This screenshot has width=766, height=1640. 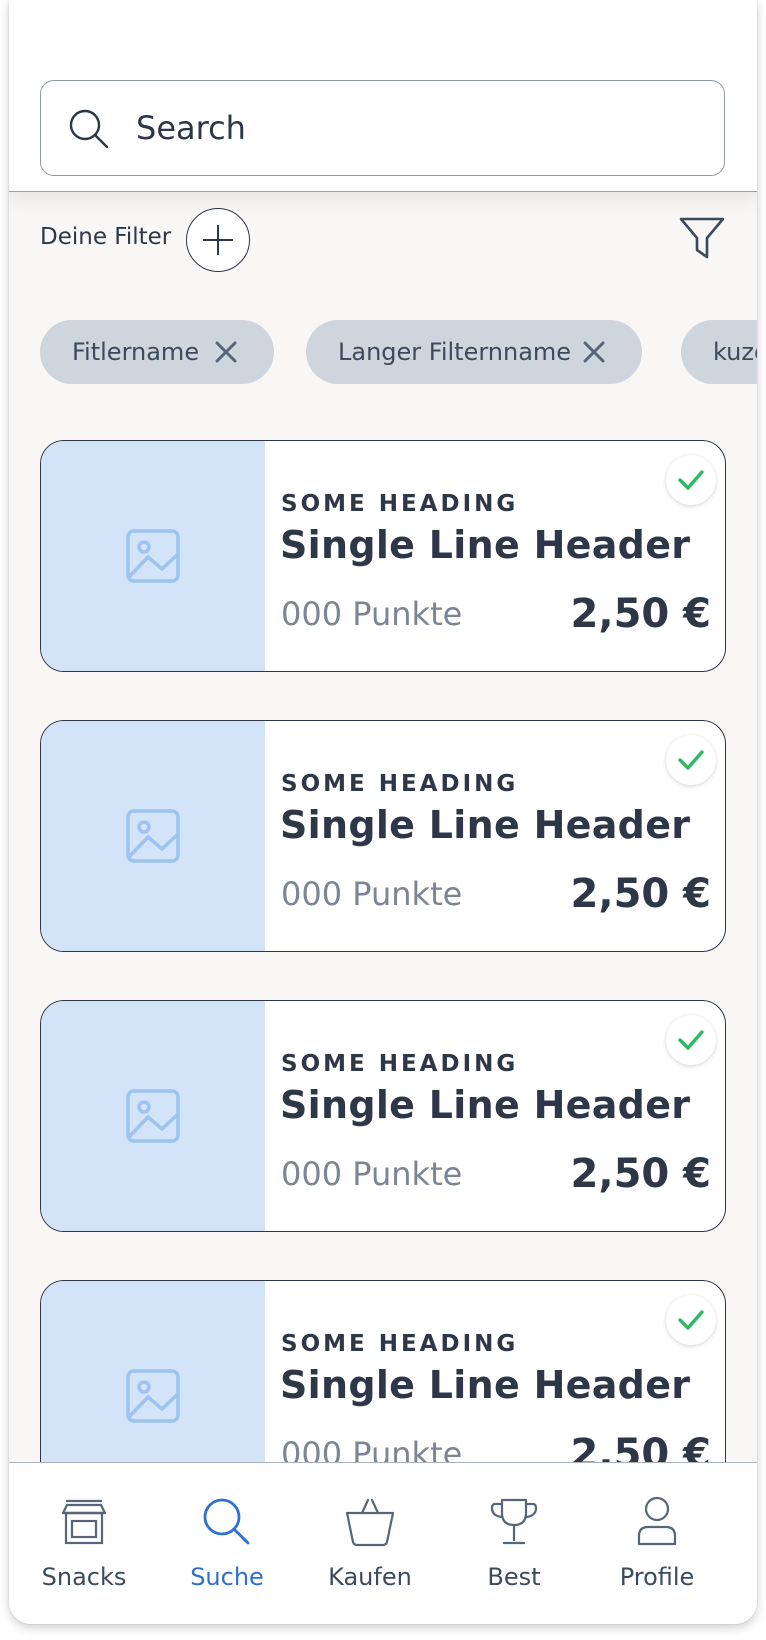 I want to click on nav-label: Best, so click(x=514, y=1577).